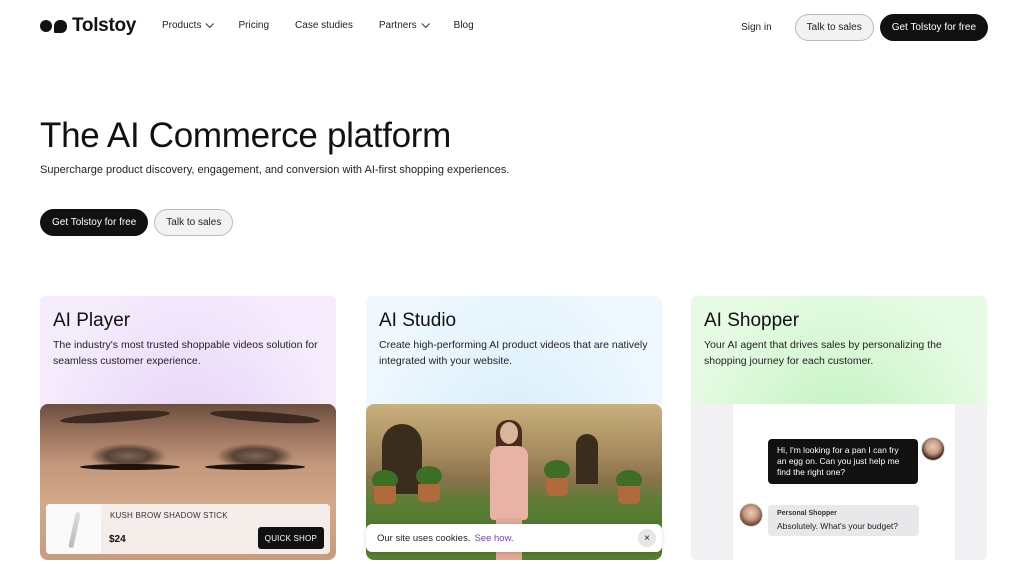 Image resolution: width=1024 pixels, height=564 pixels. Describe the element at coordinates (514, 538) in the screenshot. I see `cookie-banner: Our site uses cookies. See how. ×` at that location.